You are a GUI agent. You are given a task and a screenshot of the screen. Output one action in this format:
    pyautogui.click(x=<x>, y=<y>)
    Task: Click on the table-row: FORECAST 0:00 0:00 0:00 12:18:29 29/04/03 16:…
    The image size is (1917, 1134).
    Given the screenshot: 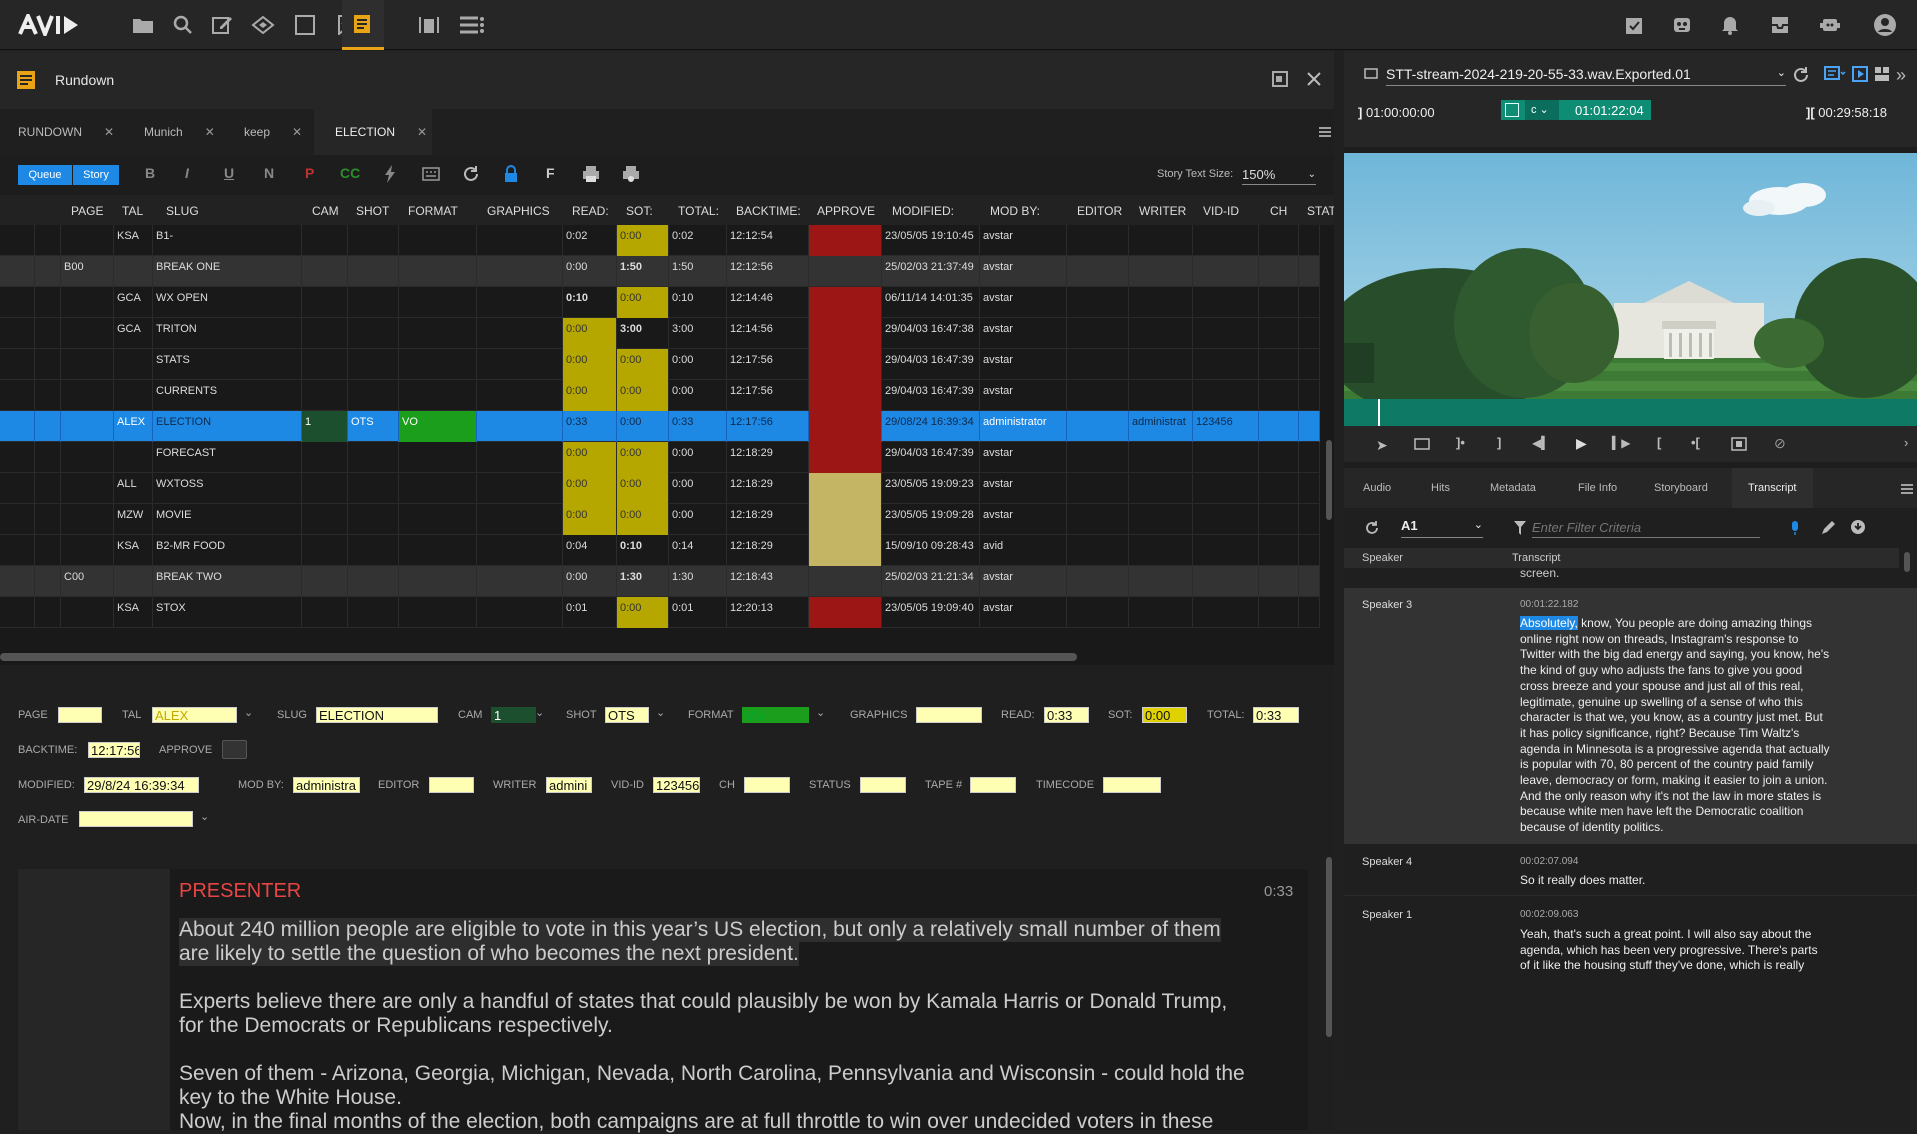 What is the action you would take?
    pyautogui.click(x=660, y=457)
    